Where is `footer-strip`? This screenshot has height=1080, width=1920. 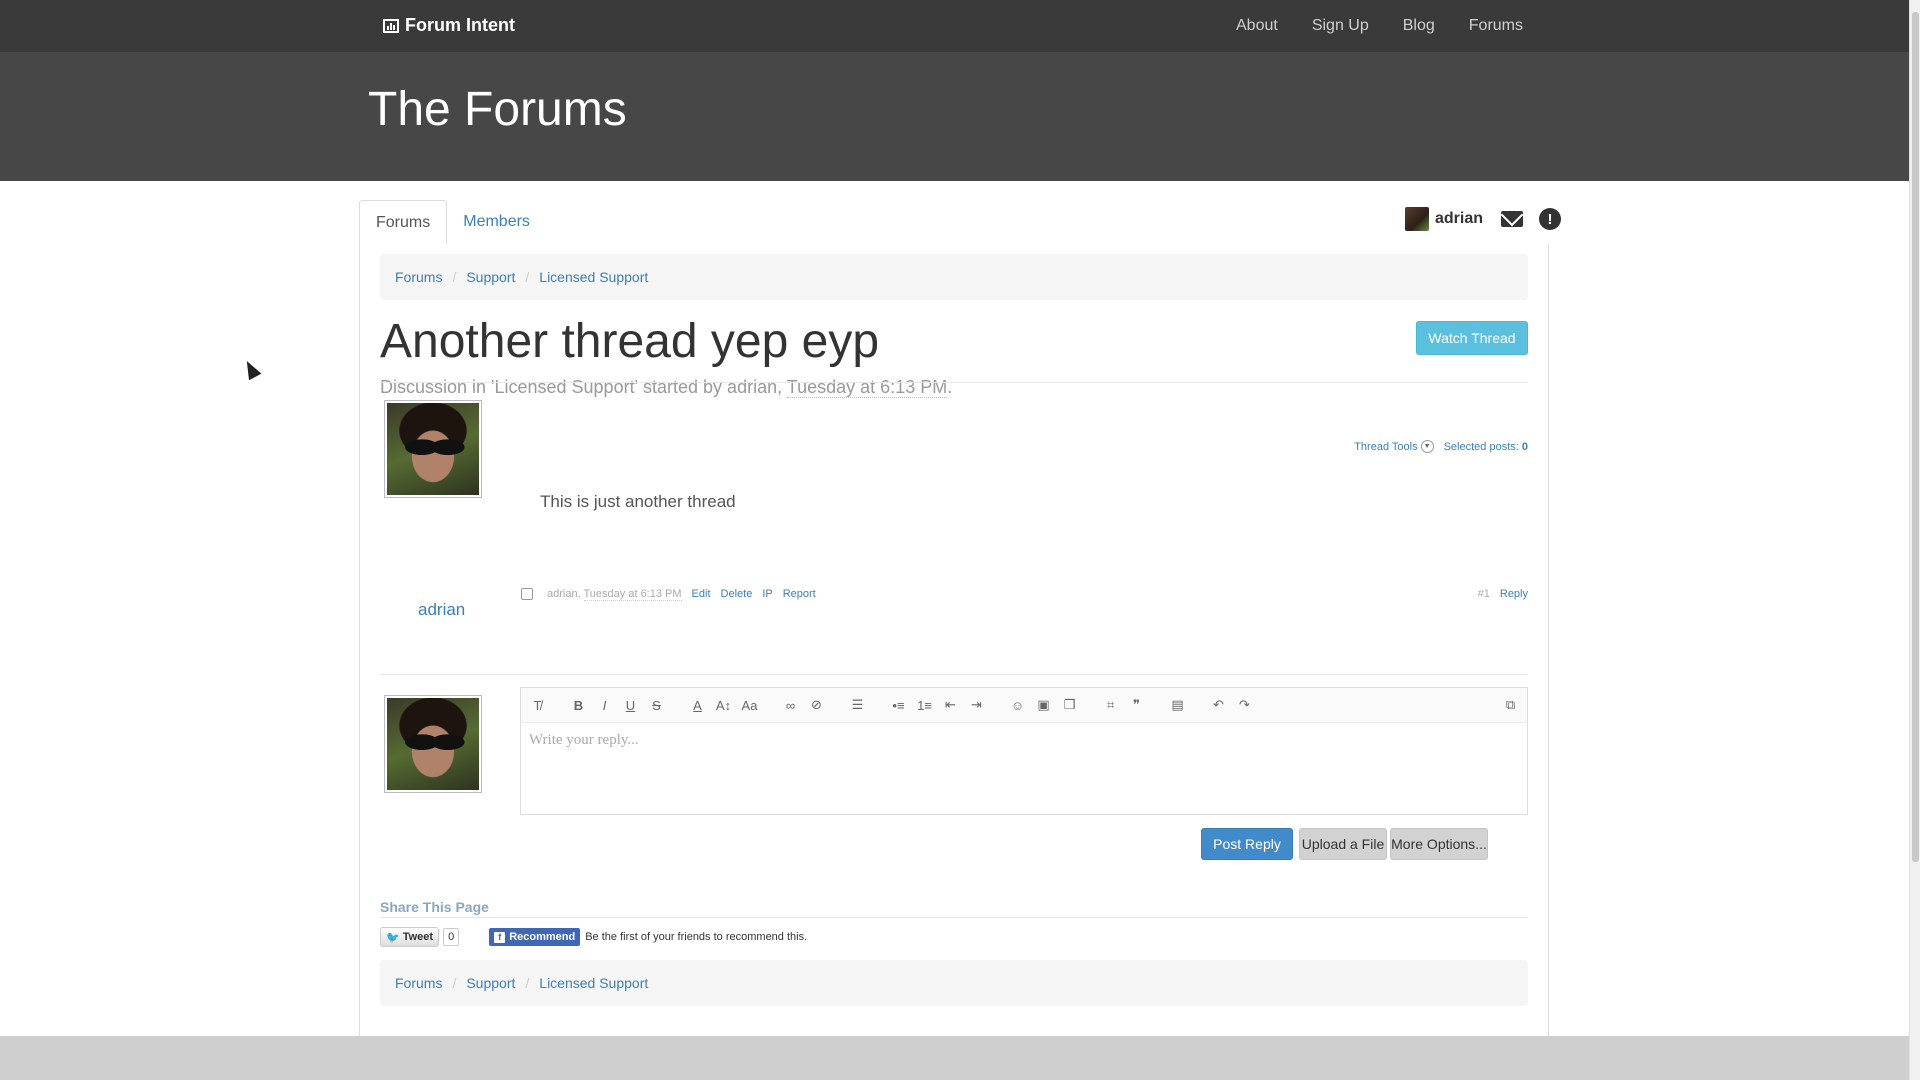 footer-strip is located at coordinates (954, 1058).